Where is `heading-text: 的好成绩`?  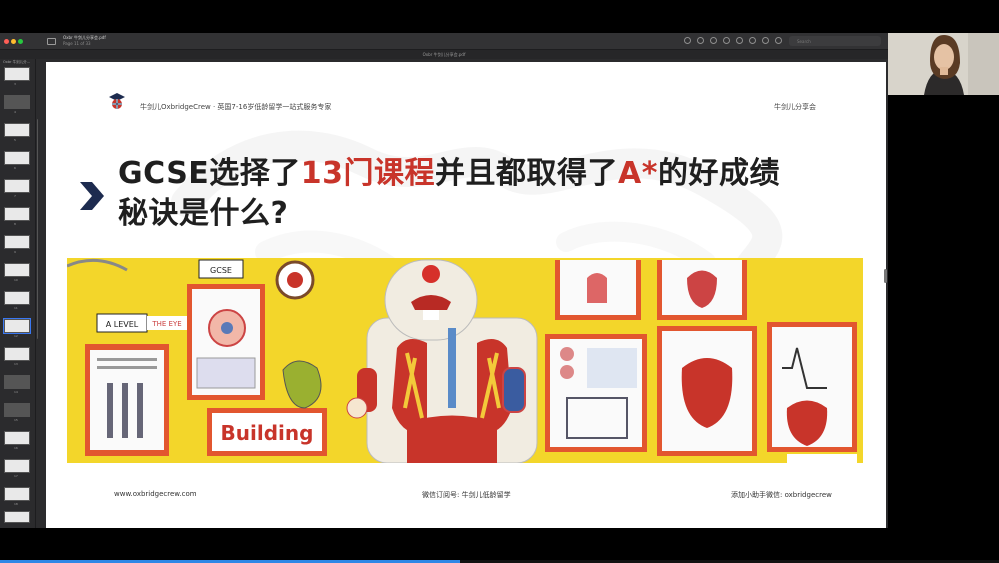
heading-text: 的好成绩 is located at coordinates (718, 173).